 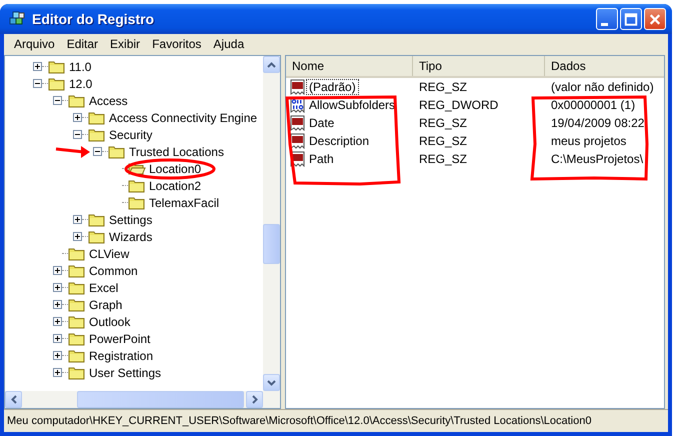 I want to click on window-title: Editor do Registro, so click(x=94, y=19).